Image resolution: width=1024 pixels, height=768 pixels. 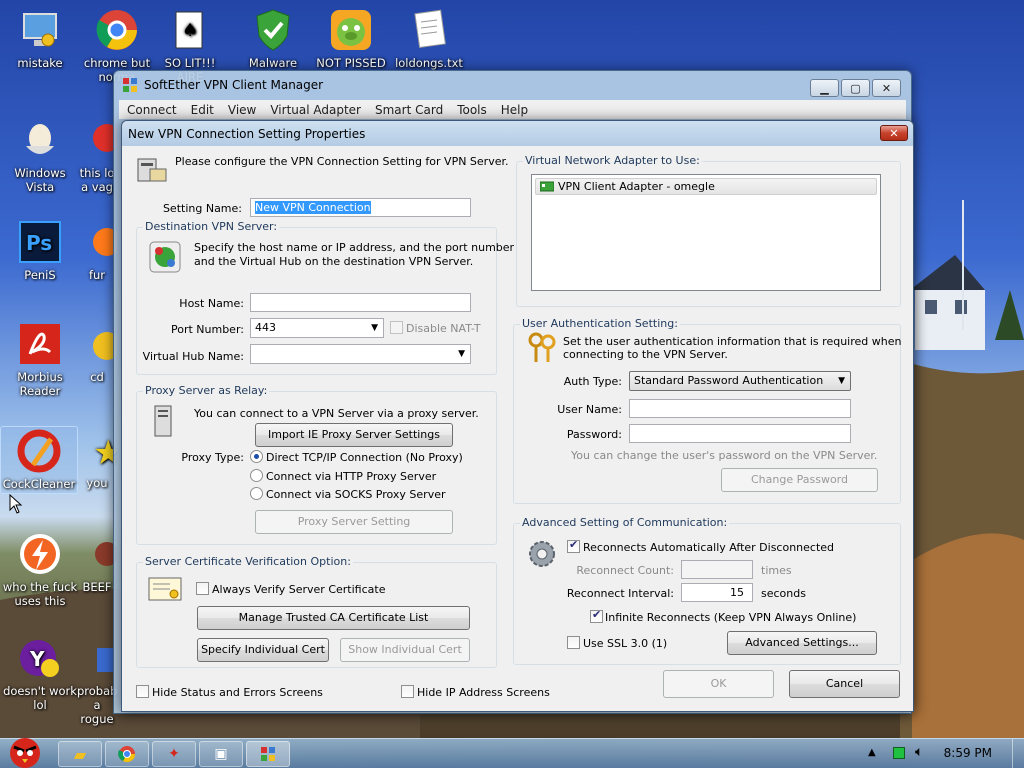 I want to click on menu-help: Help, so click(x=514, y=110).